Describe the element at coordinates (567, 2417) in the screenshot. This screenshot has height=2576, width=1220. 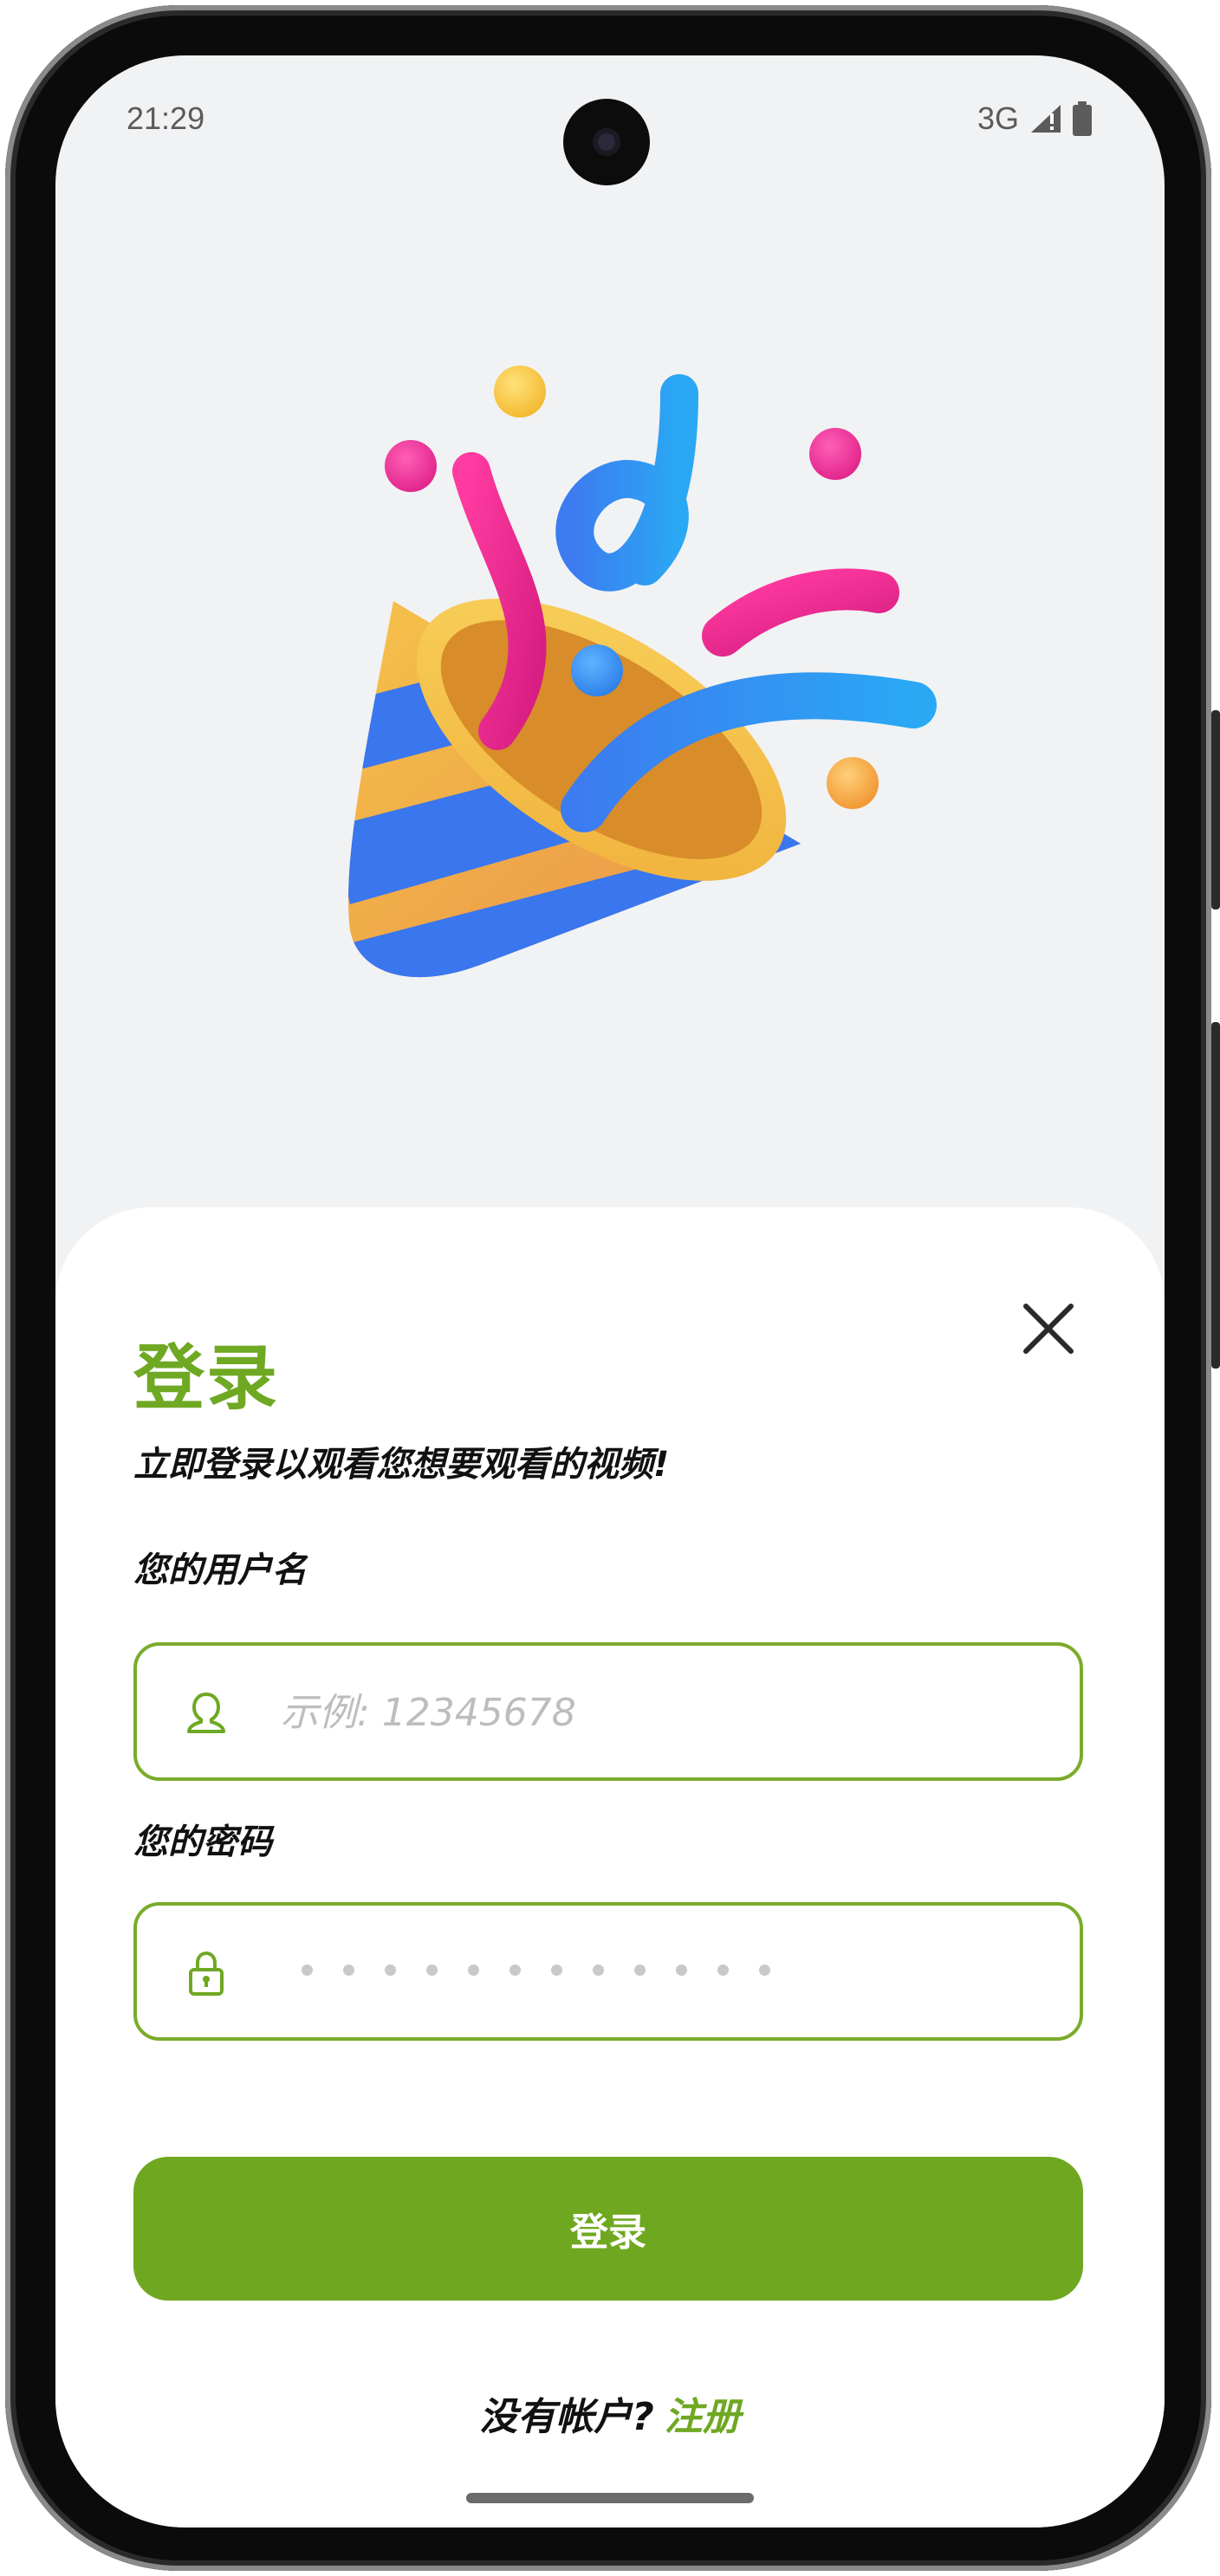
I see `signup-prompt: 没有帐户?` at that location.